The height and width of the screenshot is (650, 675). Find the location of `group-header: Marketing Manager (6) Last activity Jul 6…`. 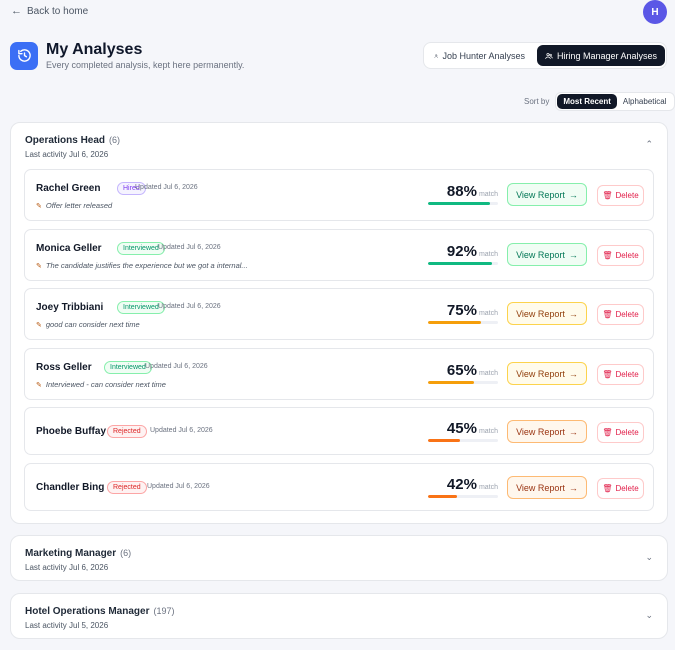

group-header: Marketing Manager (6) Last activity Jul 6… is located at coordinates (339, 558).